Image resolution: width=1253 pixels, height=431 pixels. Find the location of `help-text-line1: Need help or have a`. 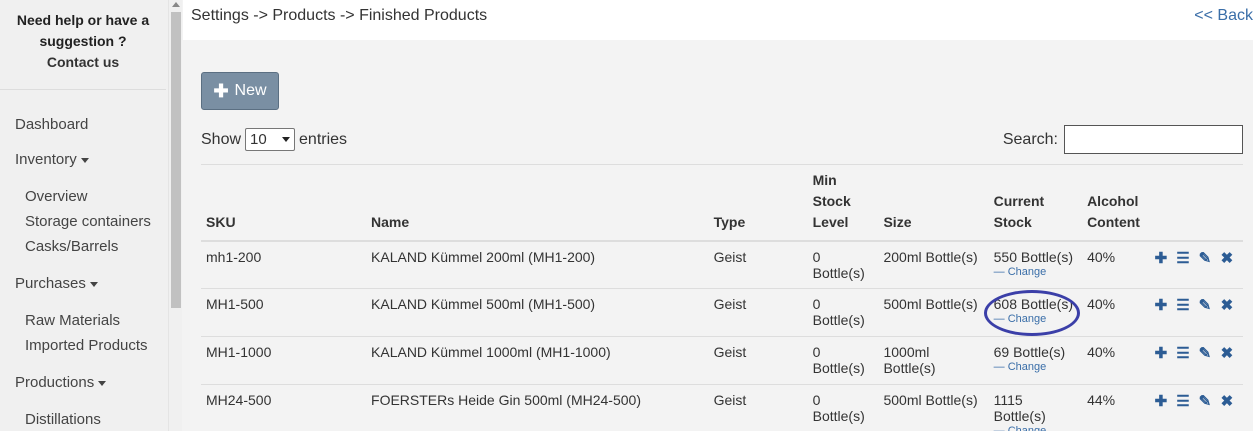

help-text-line1: Need help or have a is located at coordinates (83, 20).